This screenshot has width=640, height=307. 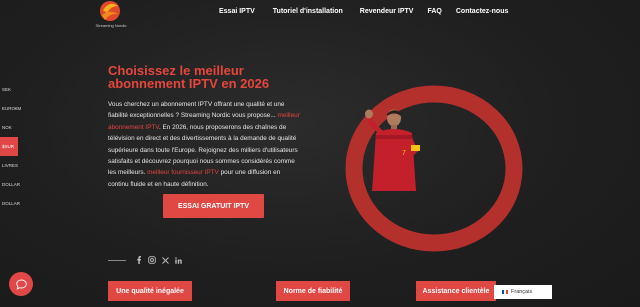 I want to click on feature-quality: Une qualité inégalée, so click(x=150, y=291).